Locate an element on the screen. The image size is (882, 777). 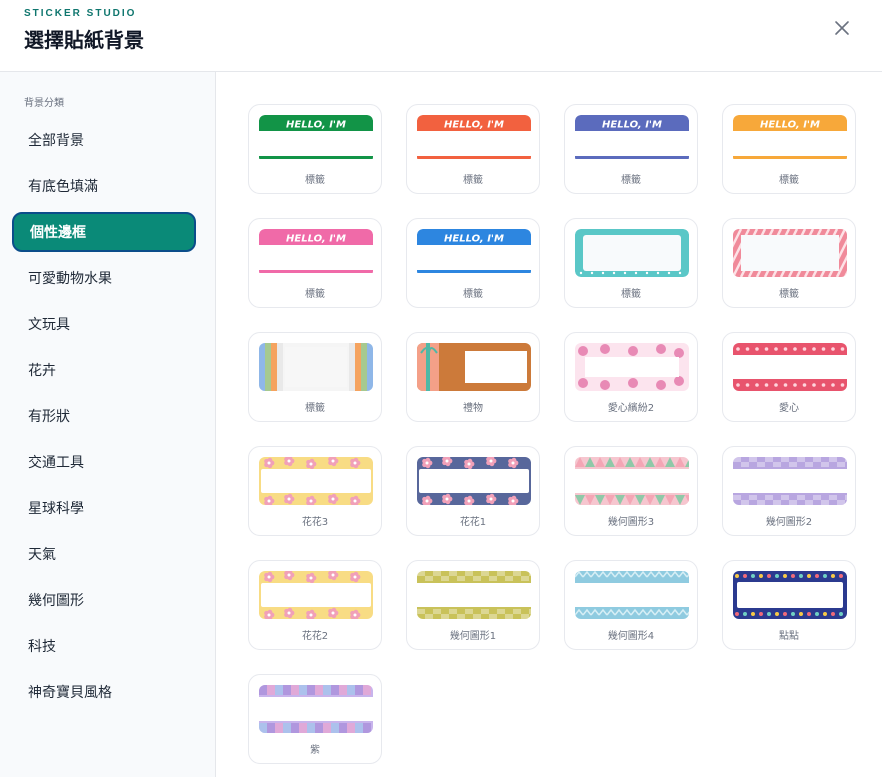
background-card: 愛心 is located at coordinates (789, 377).